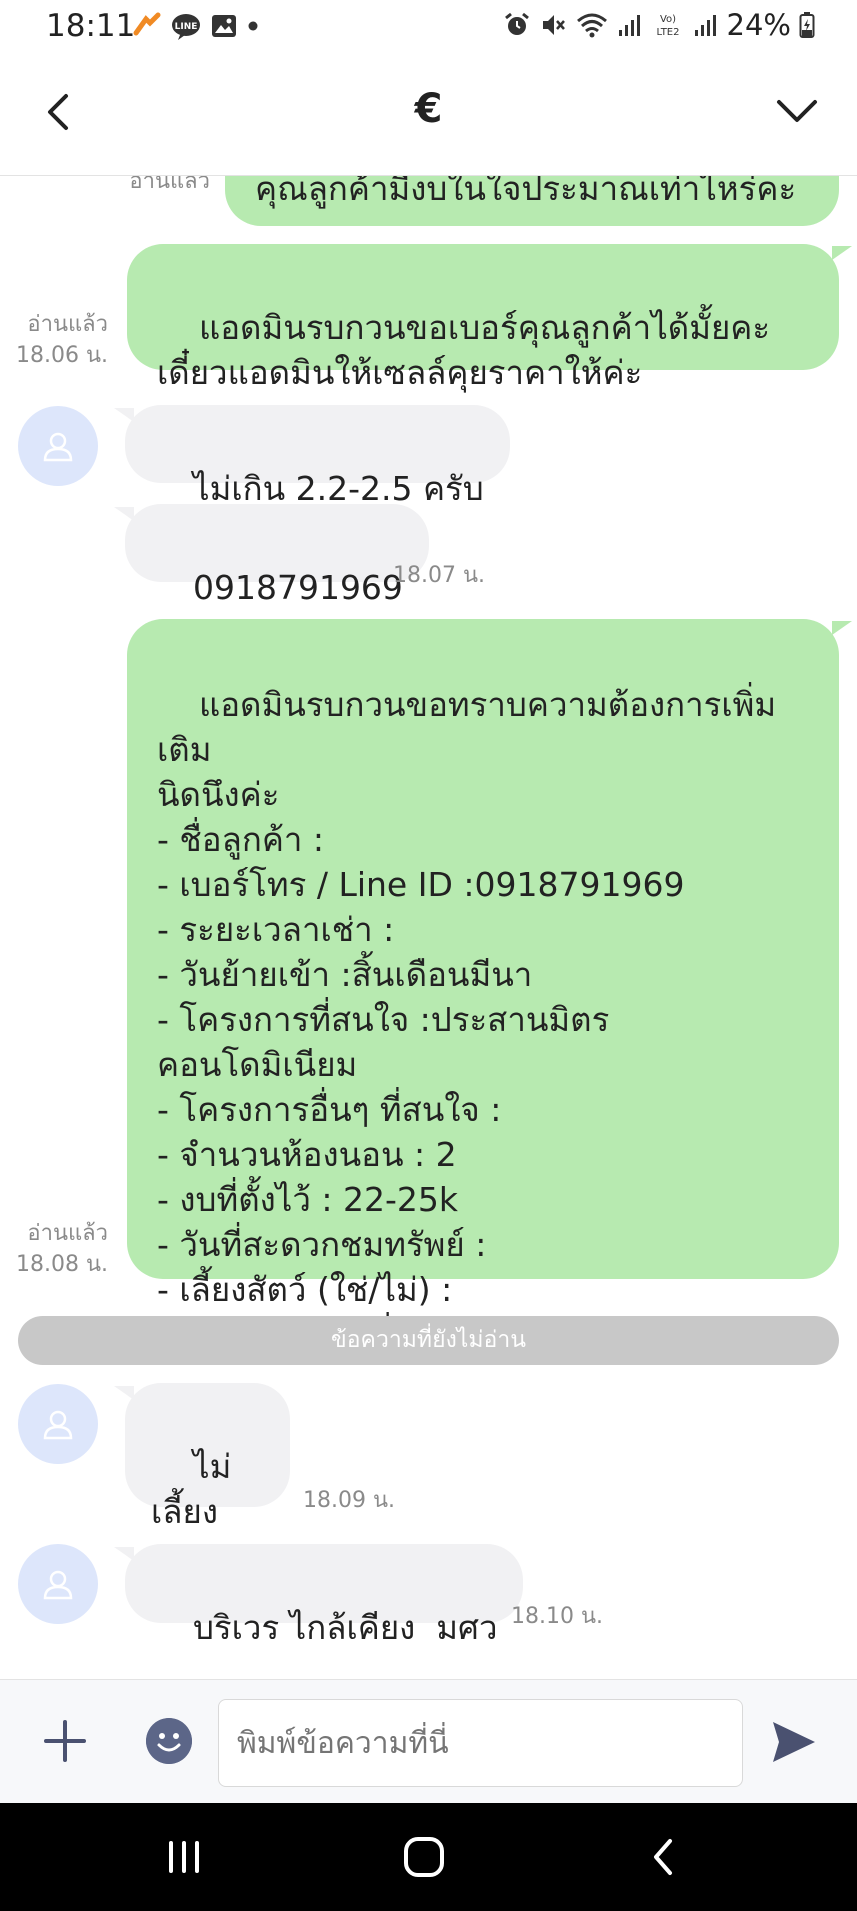  Describe the element at coordinates (317, 456) in the screenshot. I see `incoming-message: ไม่เกิน 2.2-2.5 ครับ` at that location.